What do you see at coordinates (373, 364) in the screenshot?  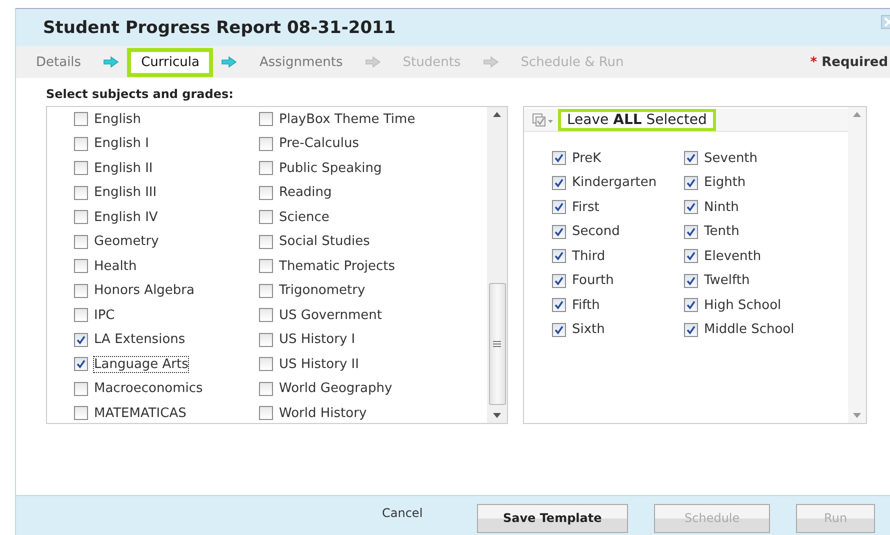 I see `subject-option: US History II` at bounding box center [373, 364].